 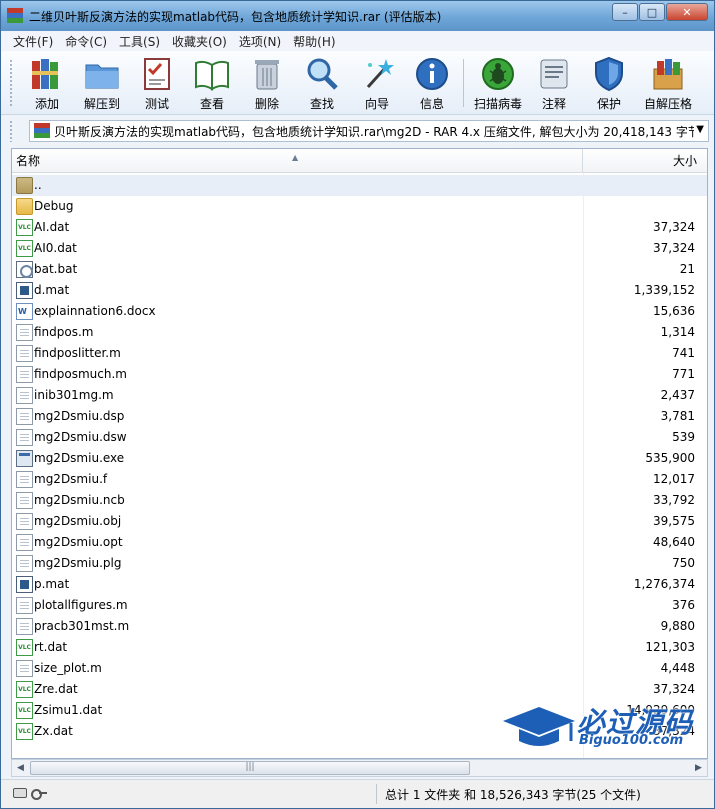 What do you see at coordinates (359, 269) in the screenshot?
I see `file-row: bat.bat 21` at bounding box center [359, 269].